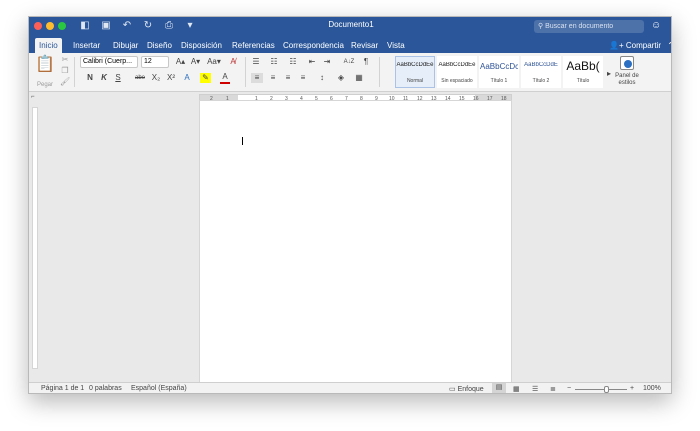 The image size is (700, 431). Describe the element at coordinates (617, 45) in the screenshot. I see `share-icon: 👤+` at that location.